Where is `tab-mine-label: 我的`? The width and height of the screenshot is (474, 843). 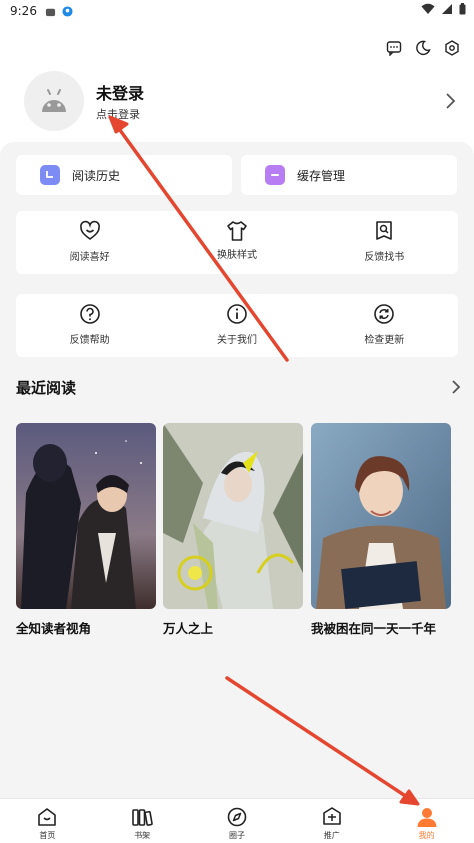
tab-mine-label: 我的 is located at coordinates (426, 835).